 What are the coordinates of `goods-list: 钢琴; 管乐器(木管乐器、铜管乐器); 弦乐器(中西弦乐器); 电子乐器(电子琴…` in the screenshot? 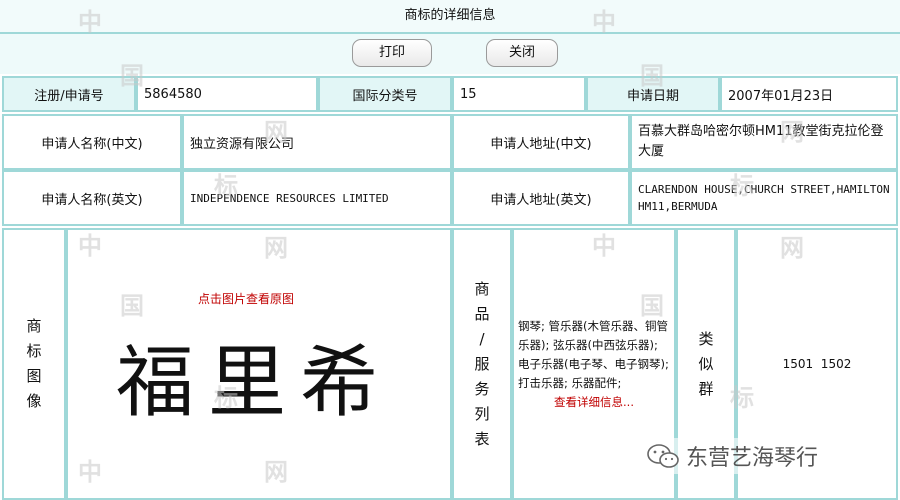 It's located at (594, 364).